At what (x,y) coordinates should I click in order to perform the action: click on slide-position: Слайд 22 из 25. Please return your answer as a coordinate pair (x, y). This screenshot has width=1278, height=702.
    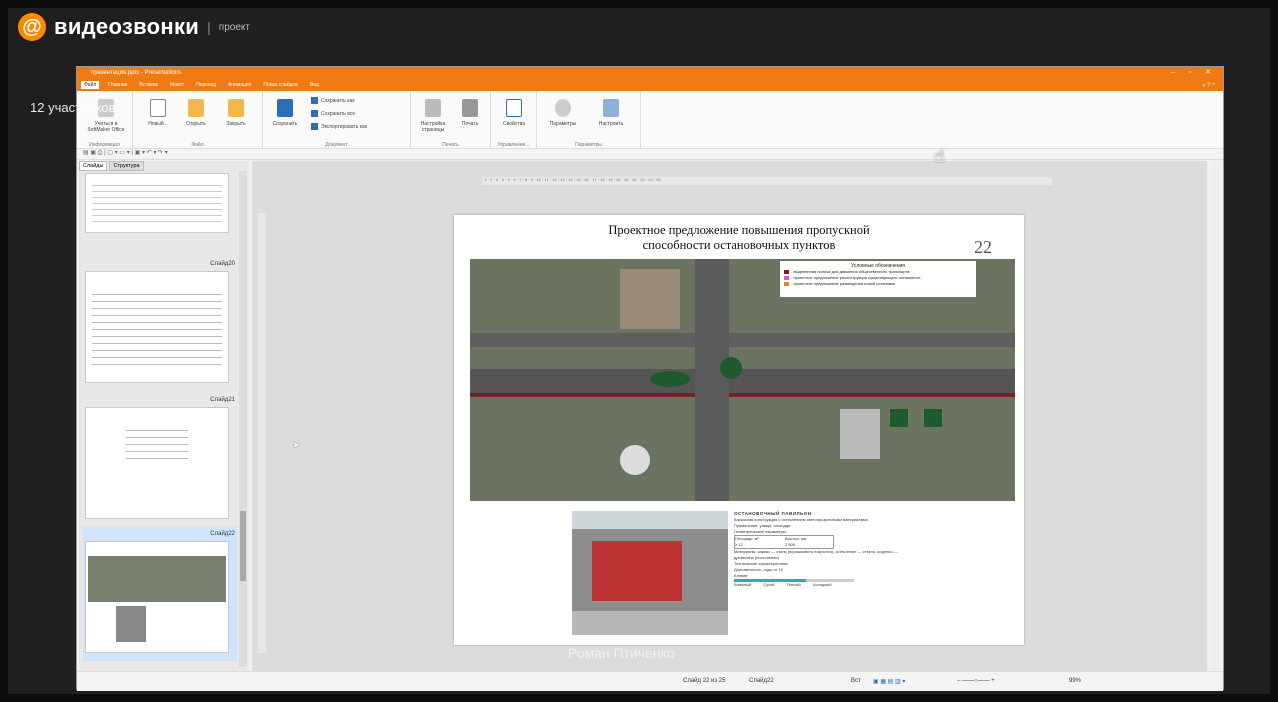
    Looking at the image, I should click on (704, 681).